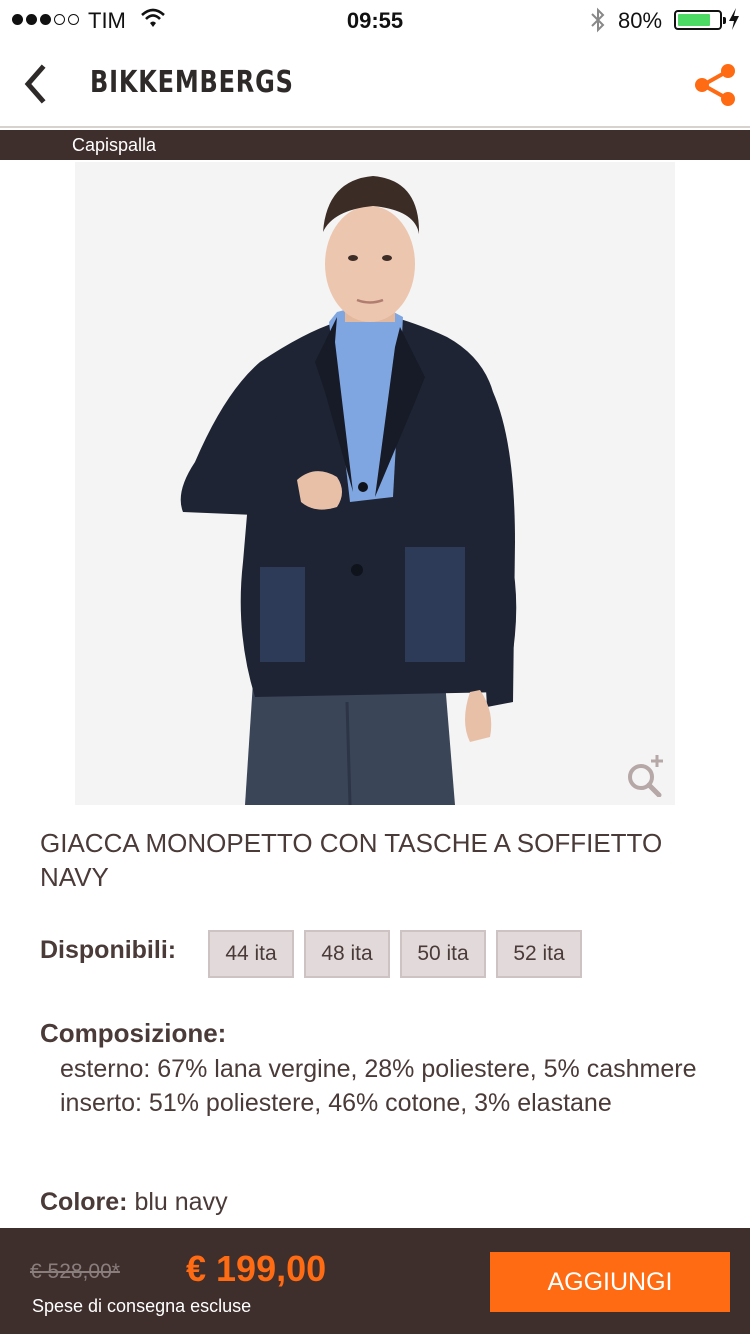 Image resolution: width=750 pixels, height=1334 pixels. I want to click on color-label: Colore:, so click(84, 1202).